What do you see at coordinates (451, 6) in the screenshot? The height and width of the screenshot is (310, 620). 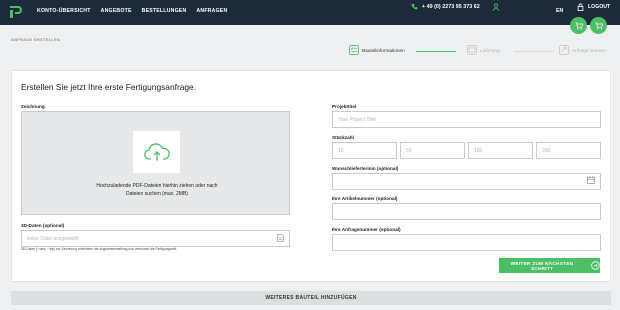 I see `phone-number: + 49 (0) 2273 95 373 62` at bounding box center [451, 6].